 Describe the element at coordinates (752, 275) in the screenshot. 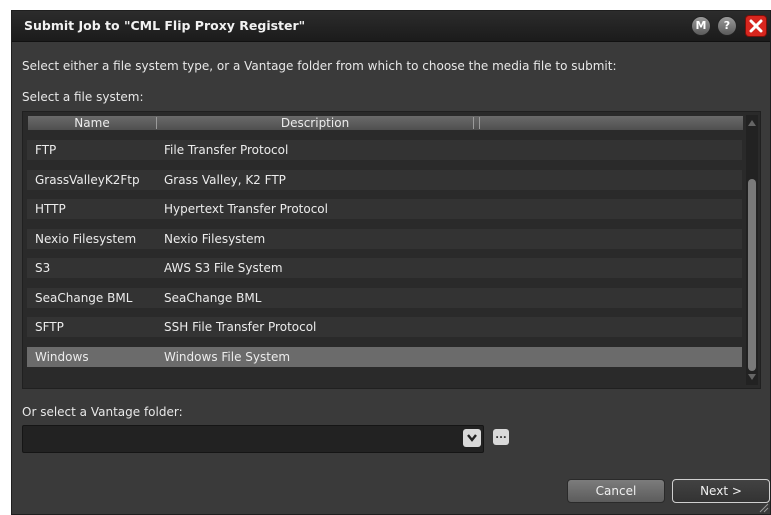

I see `scrollbar-thumb` at that location.